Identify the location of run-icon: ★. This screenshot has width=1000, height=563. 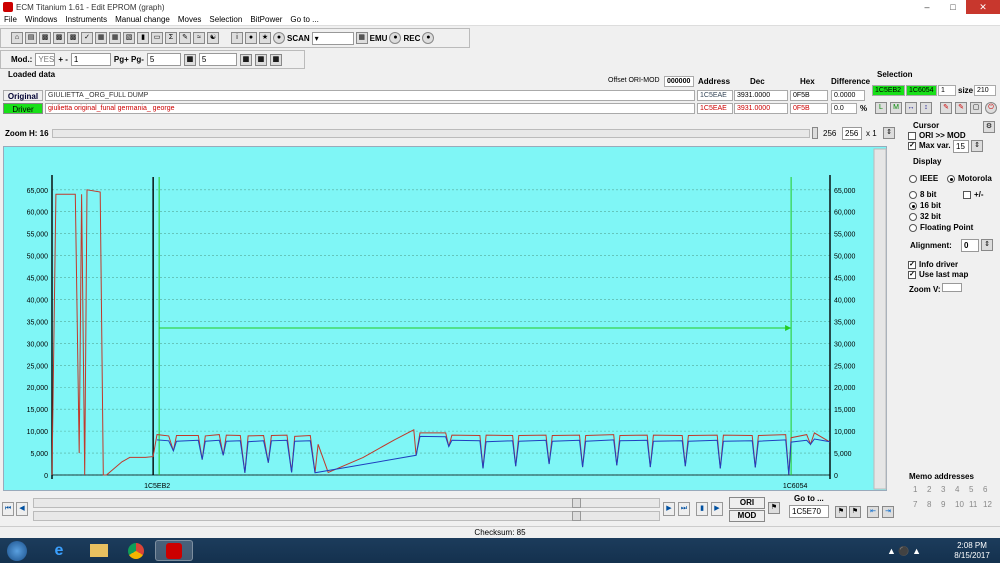
(265, 38).